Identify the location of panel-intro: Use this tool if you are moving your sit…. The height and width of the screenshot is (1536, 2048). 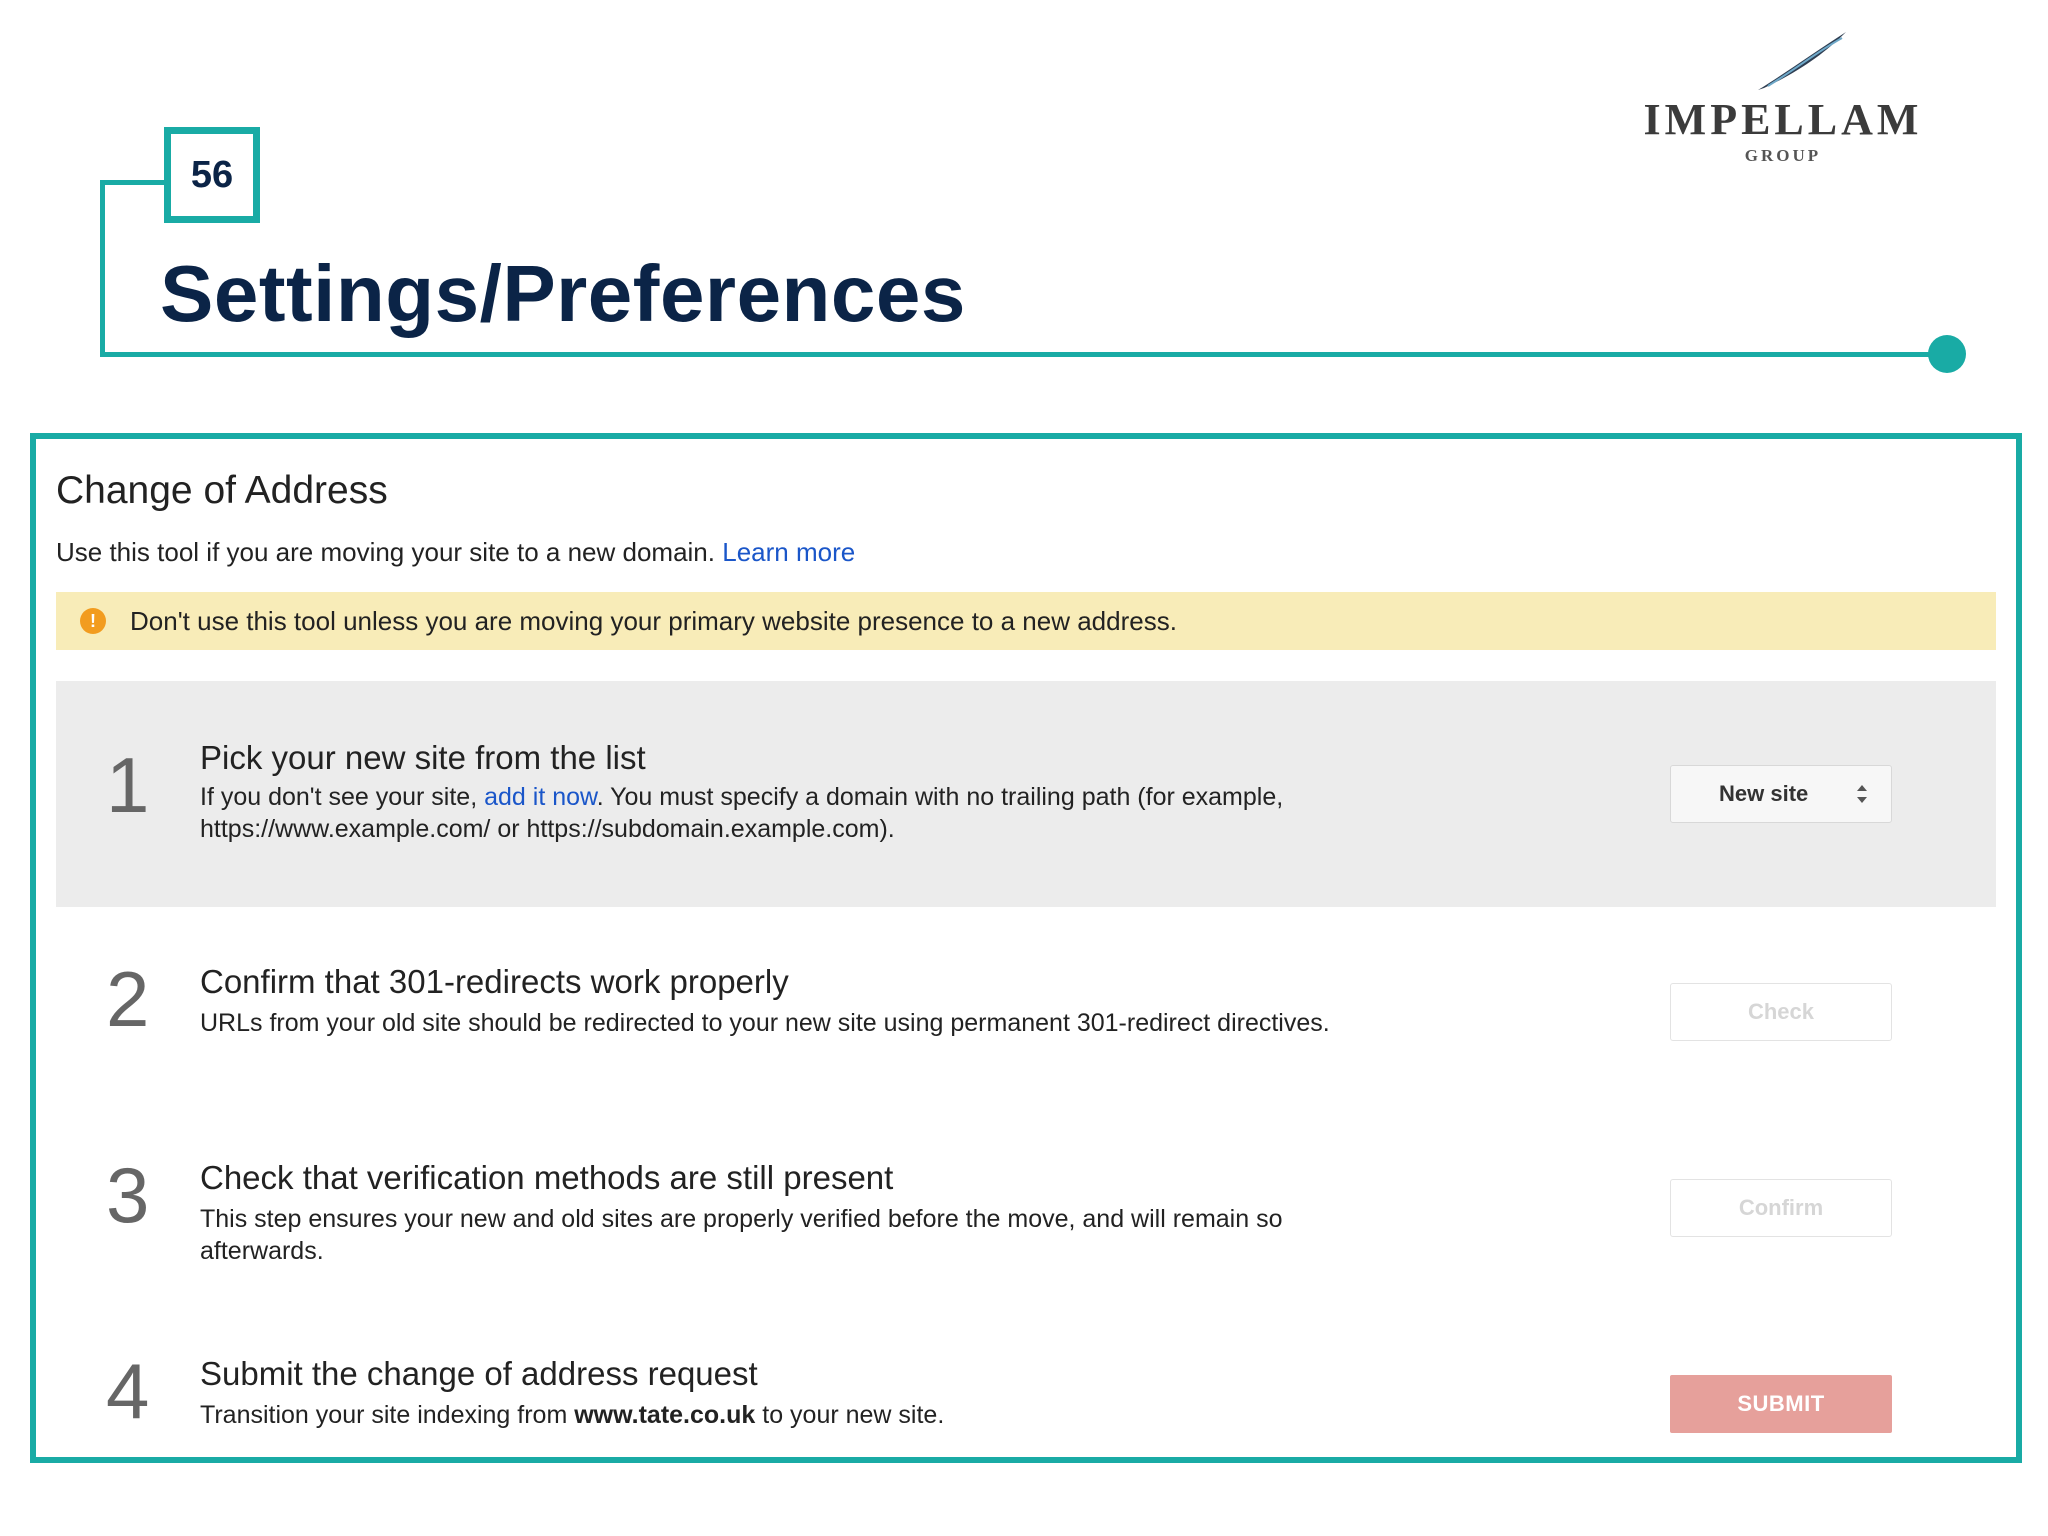
(455, 552).